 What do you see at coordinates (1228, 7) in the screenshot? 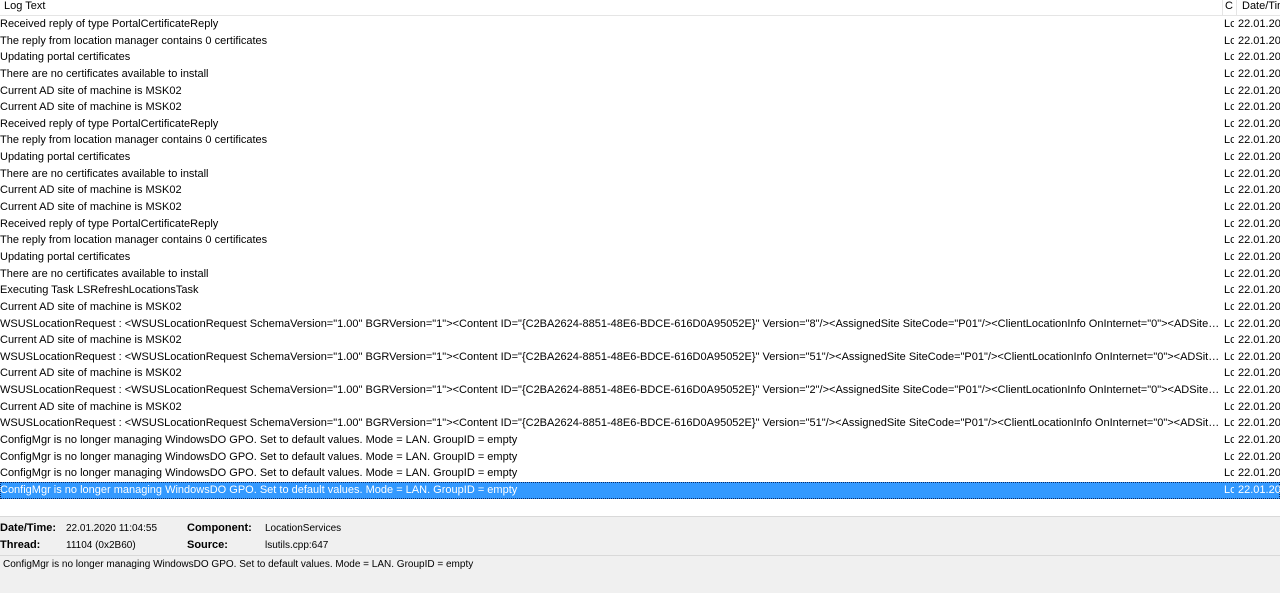
I see `column-header-component: C` at bounding box center [1228, 7].